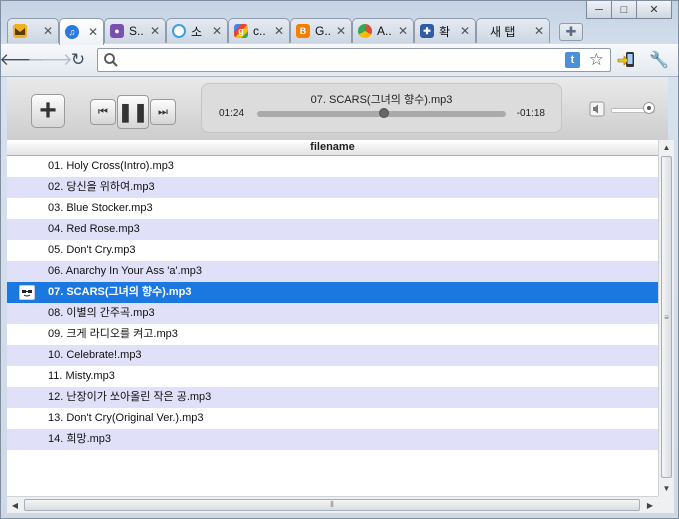 Image resolution: width=679 pixels, height=519 pixels. I want to click on mail-bird-icon, so click(20, 31).